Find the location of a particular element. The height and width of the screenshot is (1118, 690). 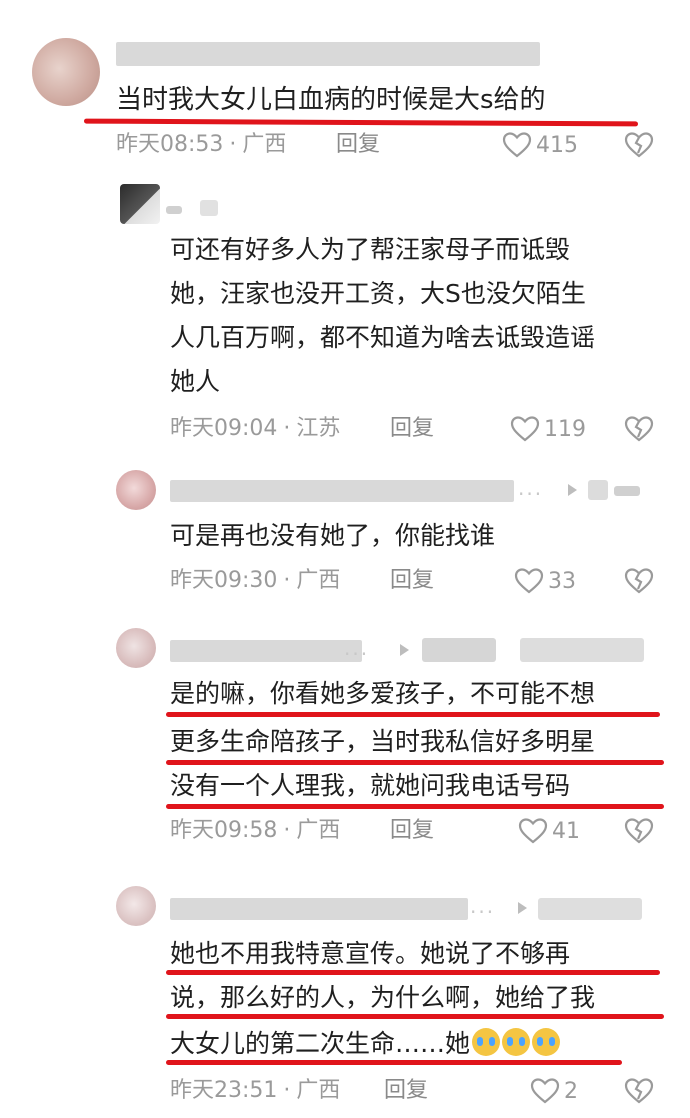

comment-time: 昨天09:30 is located at coordinates (224, 580).